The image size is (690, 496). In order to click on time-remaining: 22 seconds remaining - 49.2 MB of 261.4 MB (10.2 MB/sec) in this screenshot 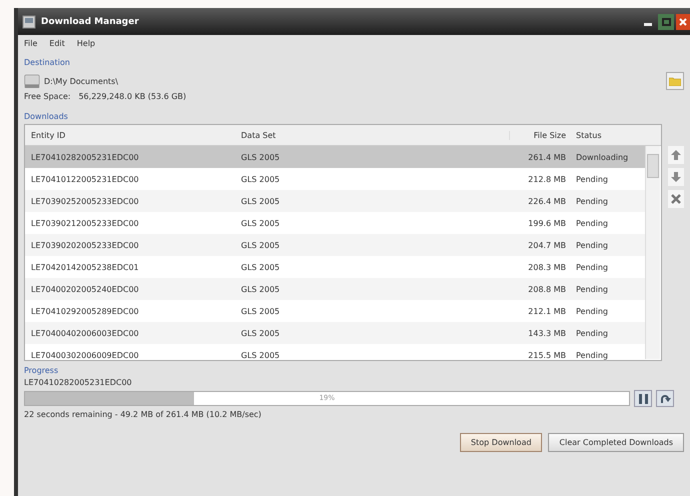, I will do `click(143, 414)`.